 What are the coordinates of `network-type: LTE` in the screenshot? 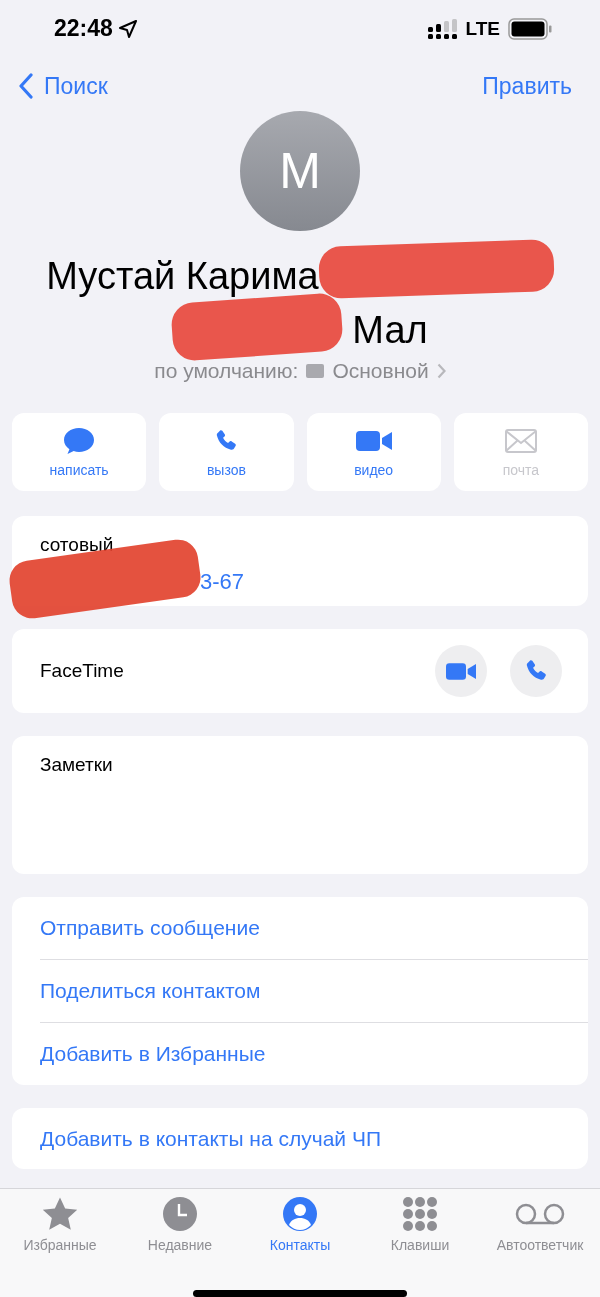 It's located at (482, 28).